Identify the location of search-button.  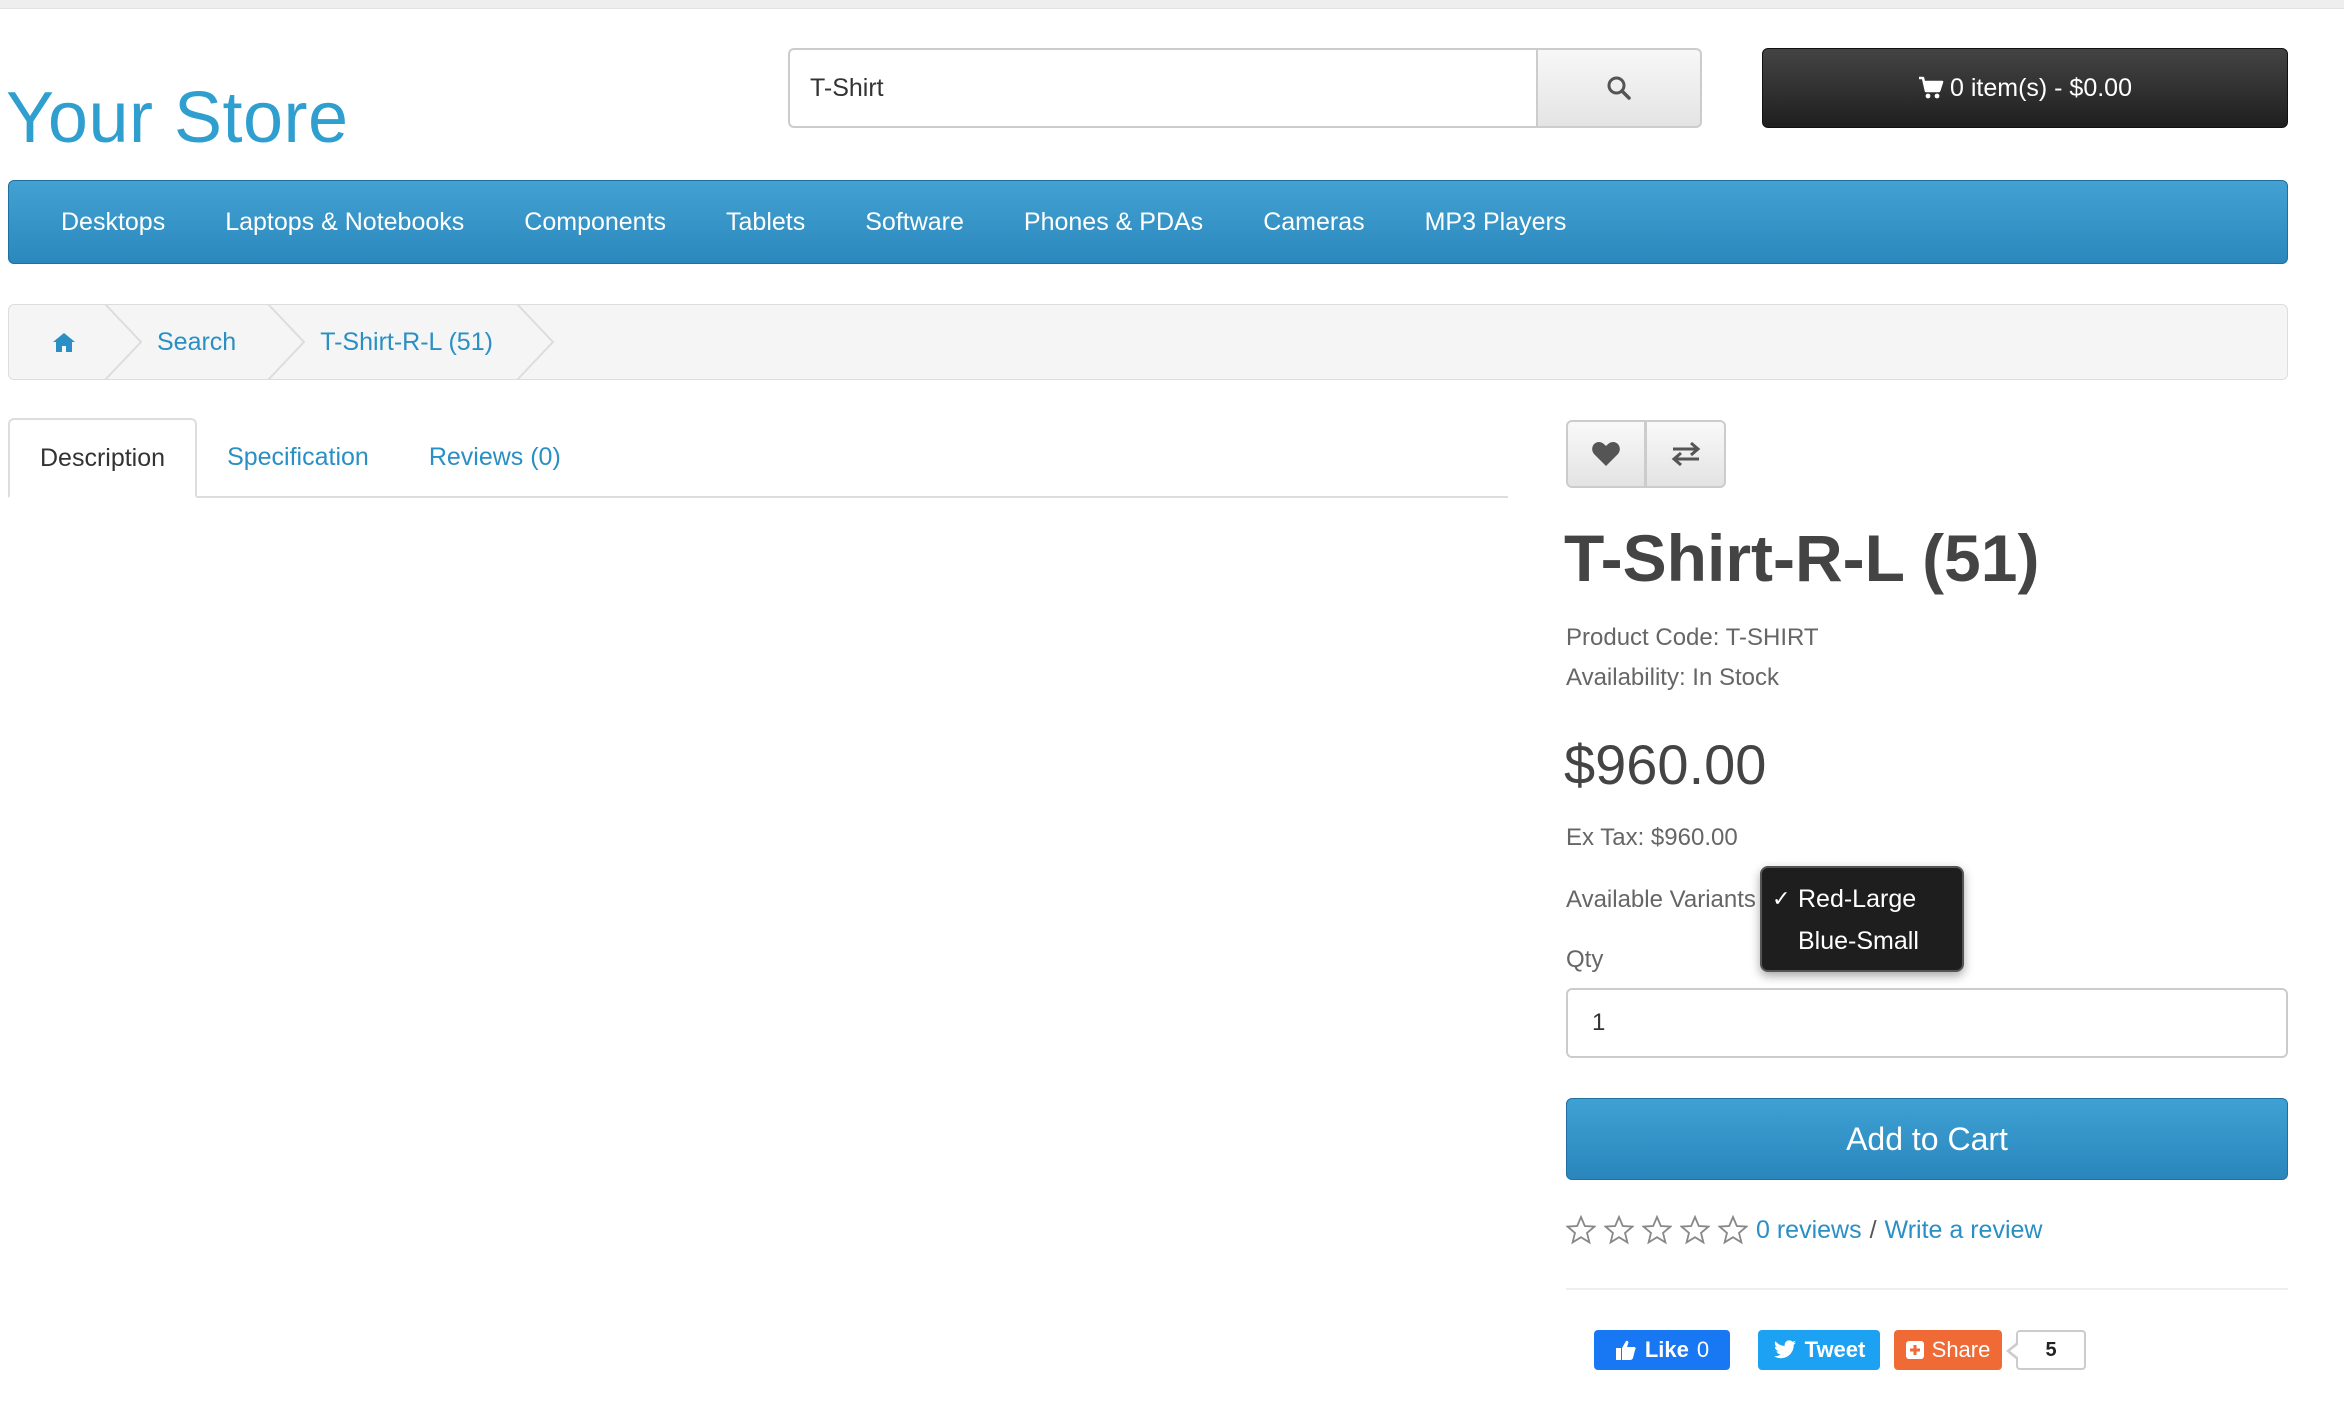
(1619, 88).